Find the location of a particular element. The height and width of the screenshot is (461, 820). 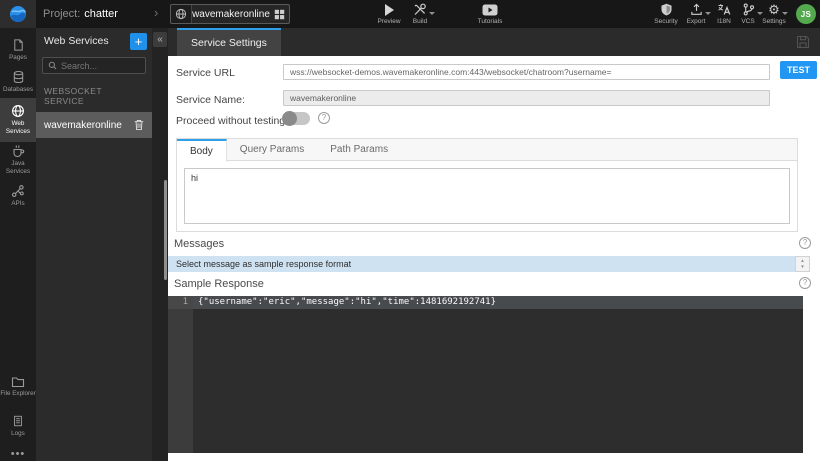

sidebar-item-databases: Databases is located at coordinates (18, 82).